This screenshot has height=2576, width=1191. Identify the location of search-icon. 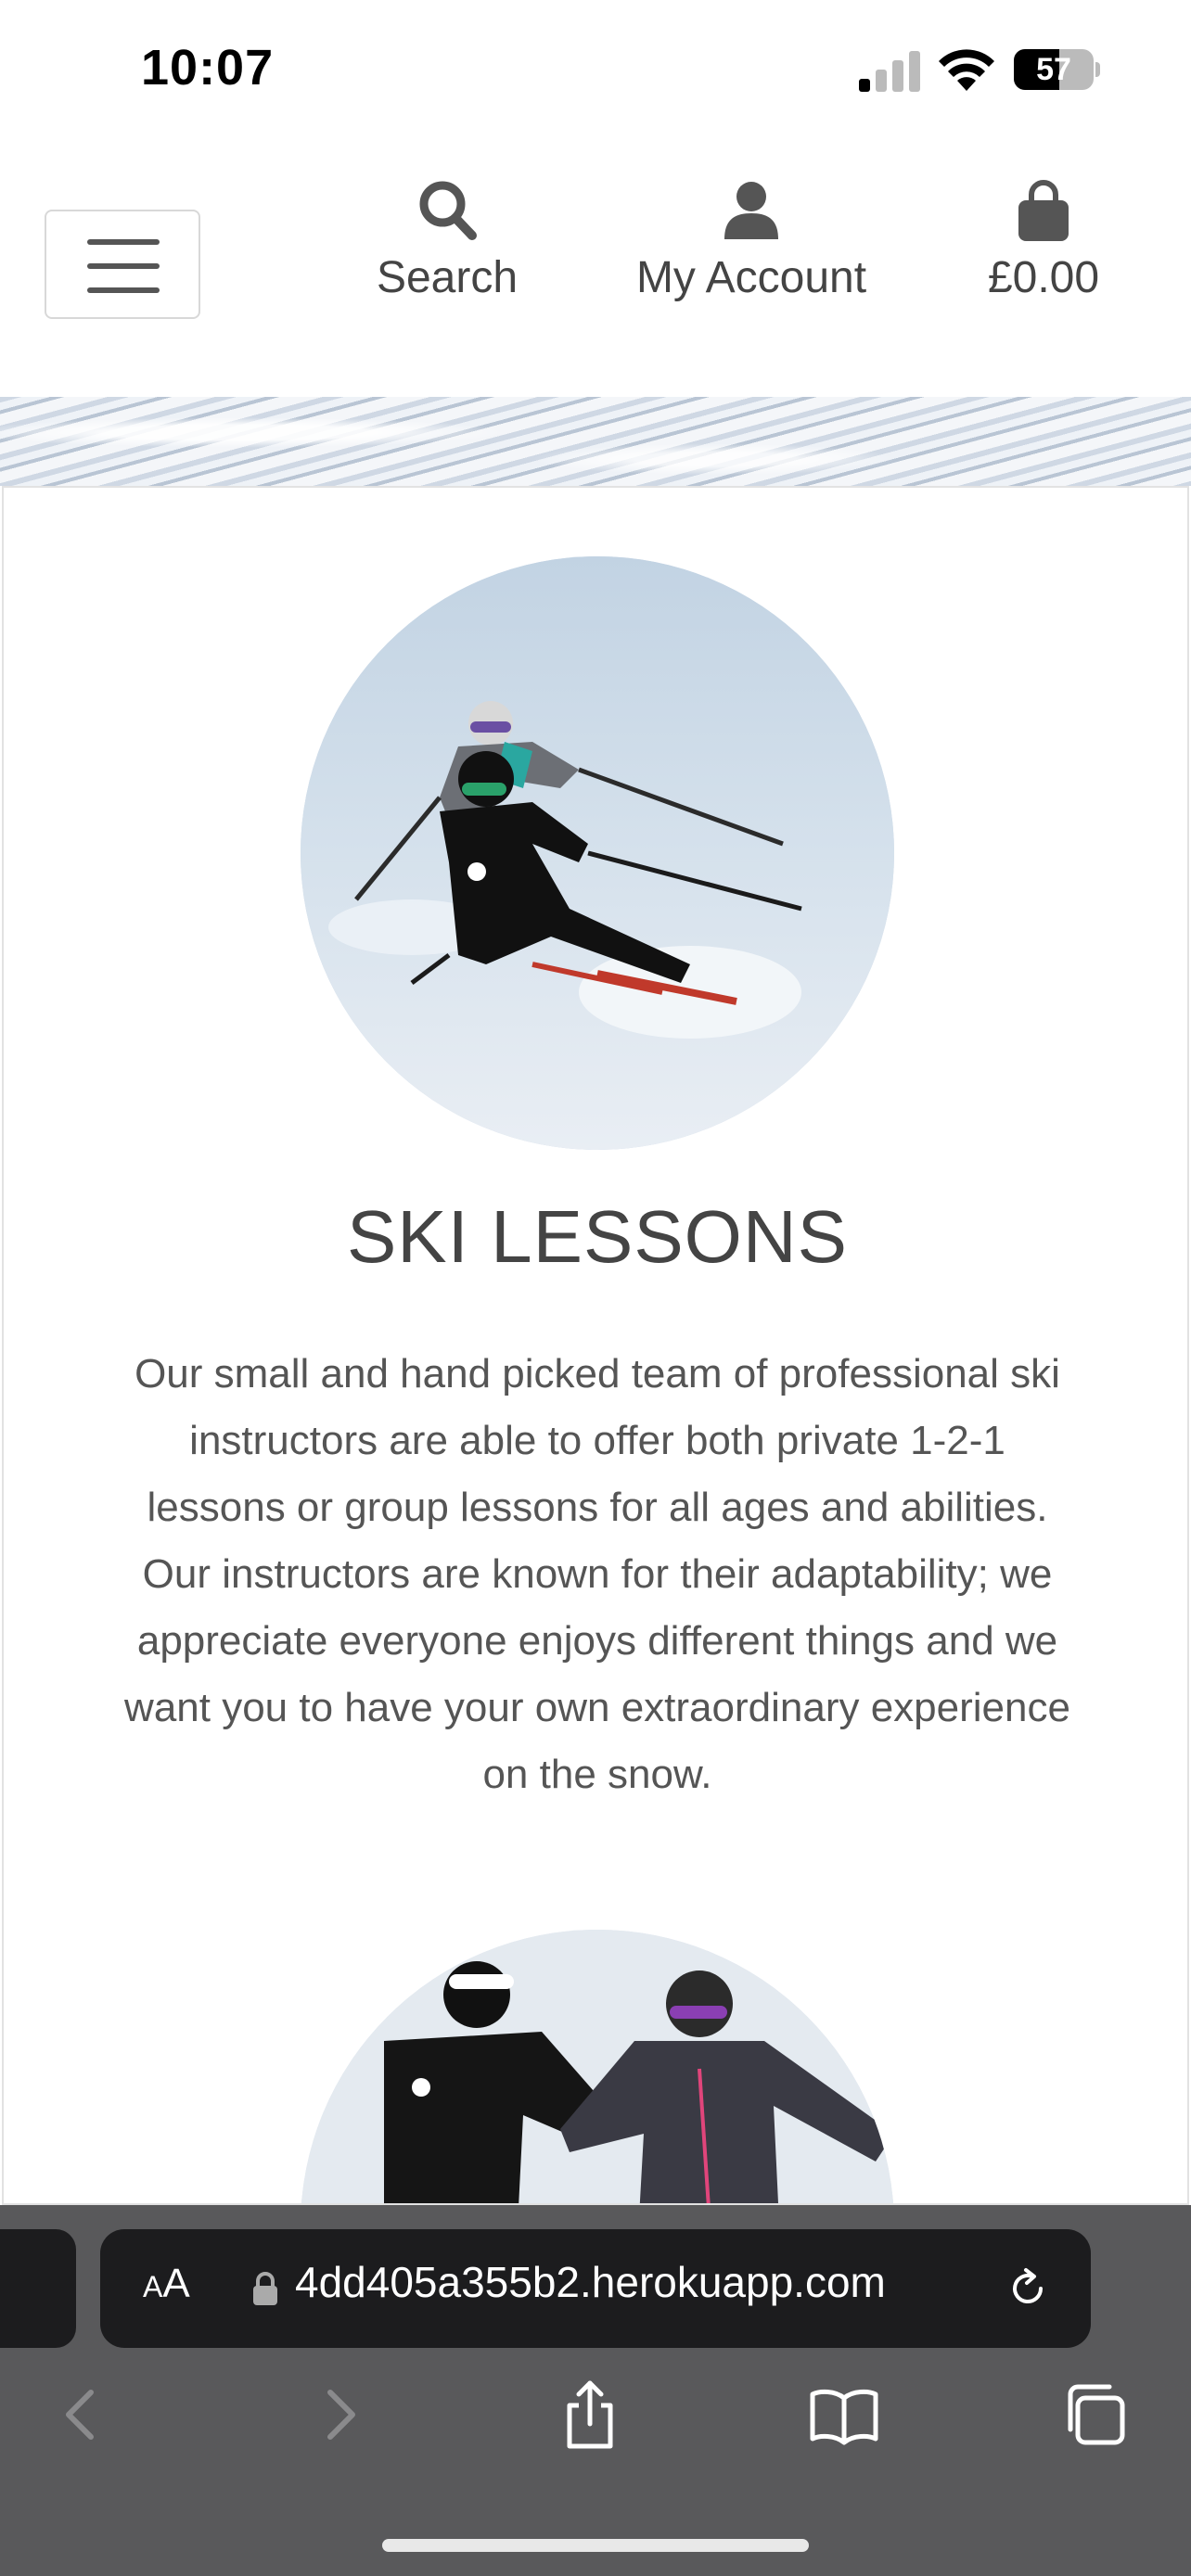
(448, 211).